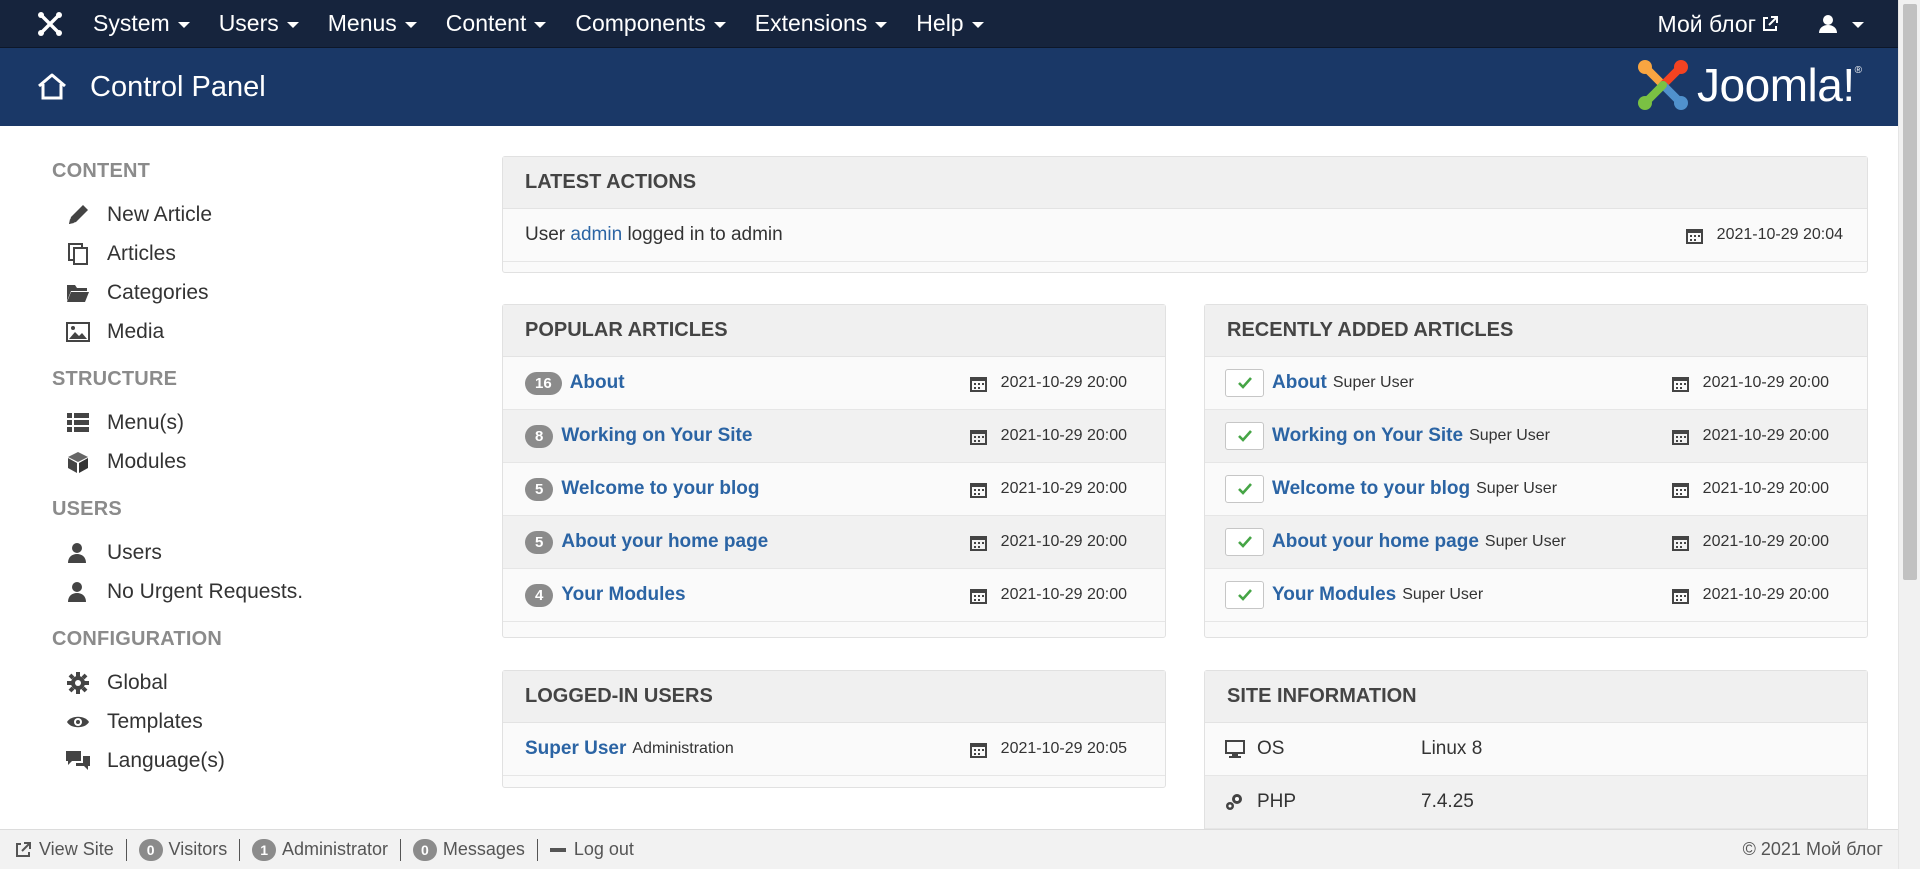  I want to click on administrators-link: 1 Administrator, so click(320, 849).